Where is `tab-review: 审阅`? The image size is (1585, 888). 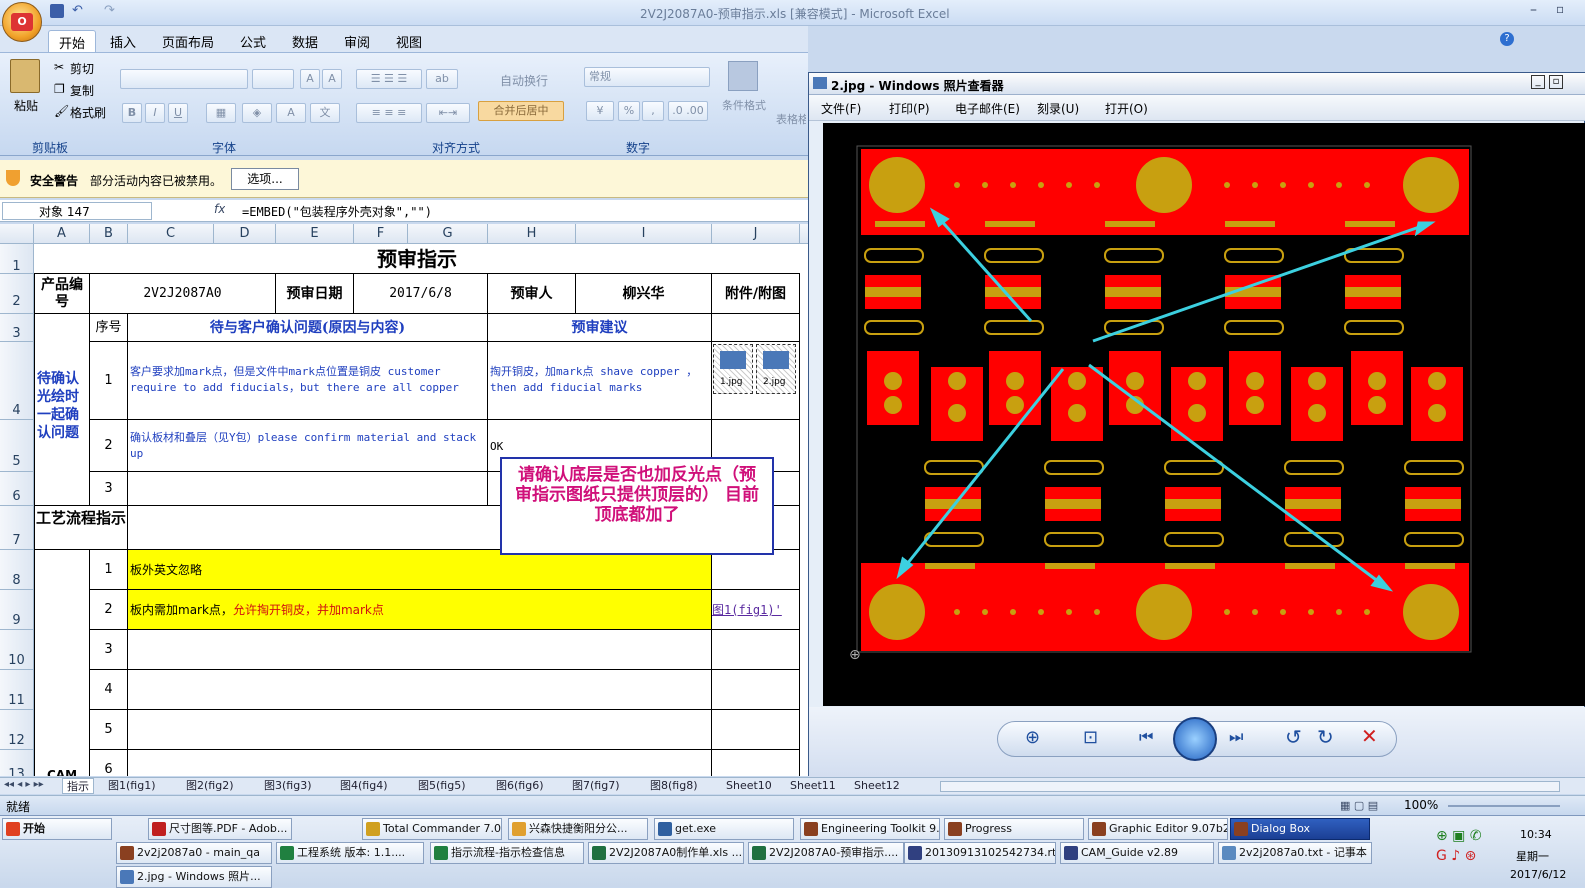
tab-review: 审阅 is located at coordinates (357, 41).